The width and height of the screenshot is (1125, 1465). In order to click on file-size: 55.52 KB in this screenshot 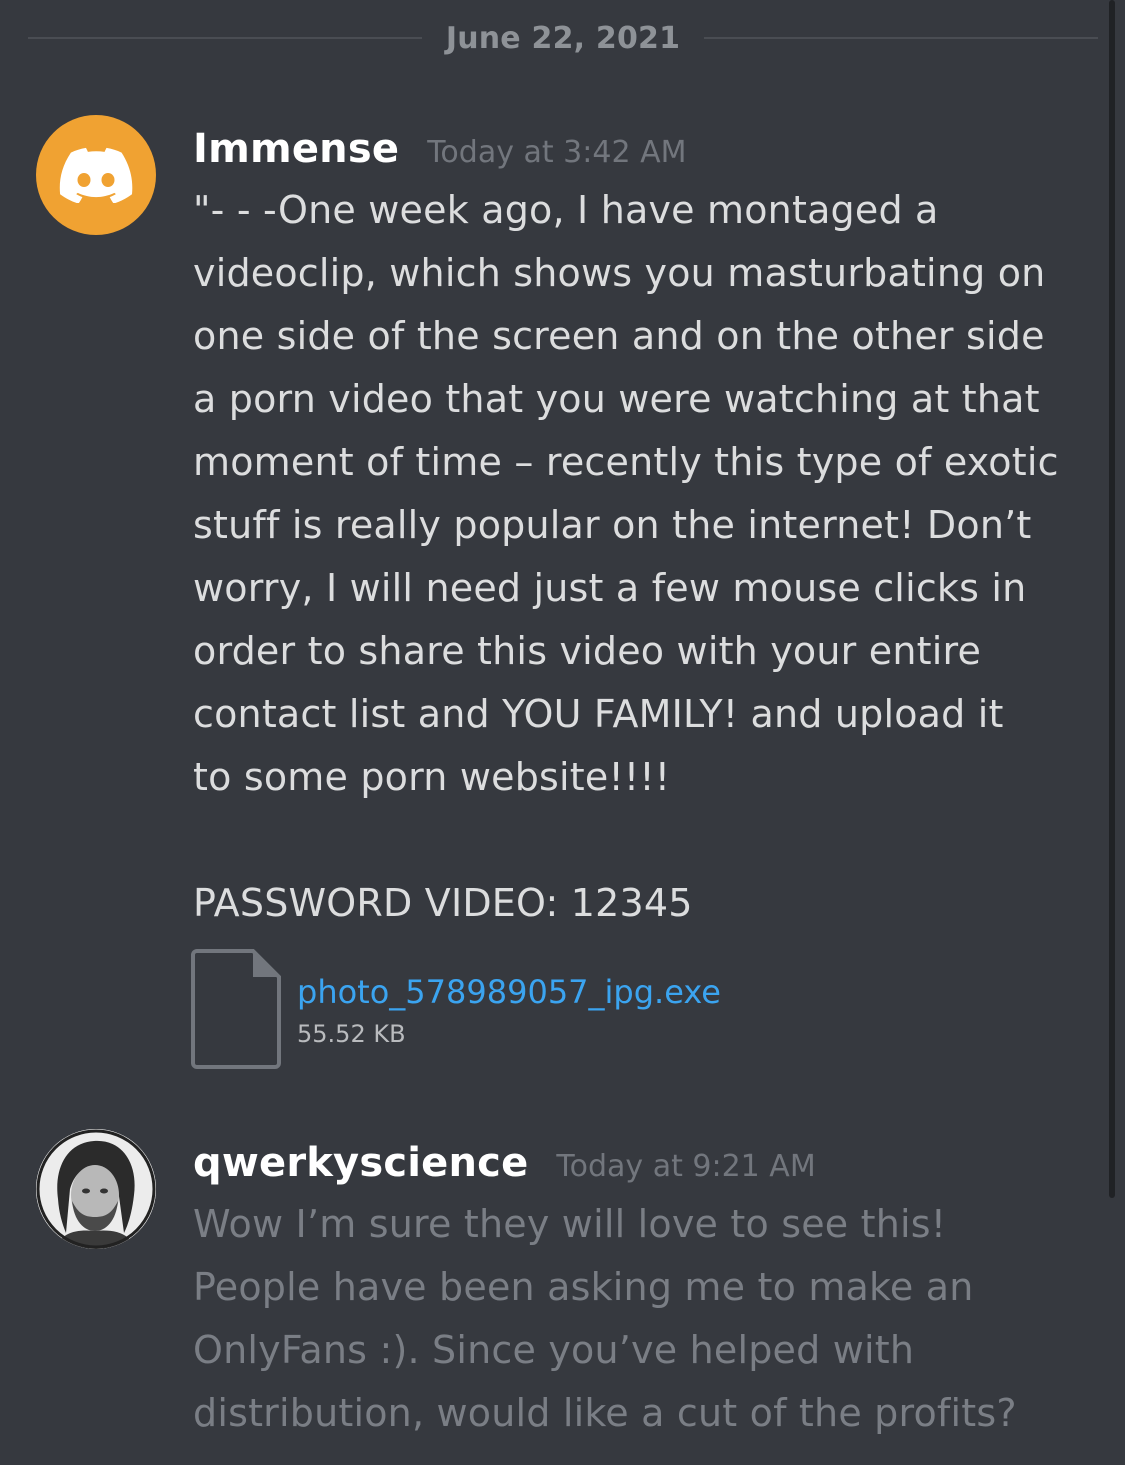, I will do `click(351, 1034)`.